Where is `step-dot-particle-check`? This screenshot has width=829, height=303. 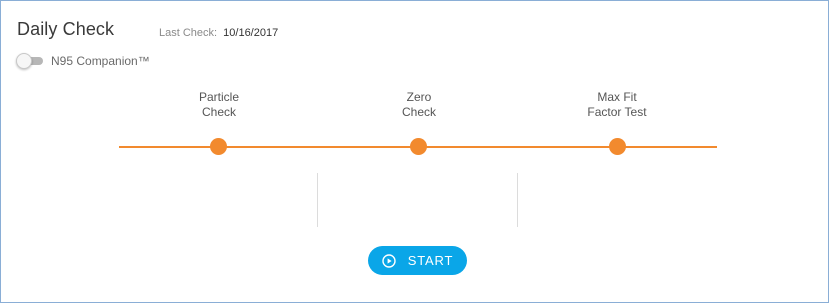
step-dot-particle-check is located at coordinates (218, 146).